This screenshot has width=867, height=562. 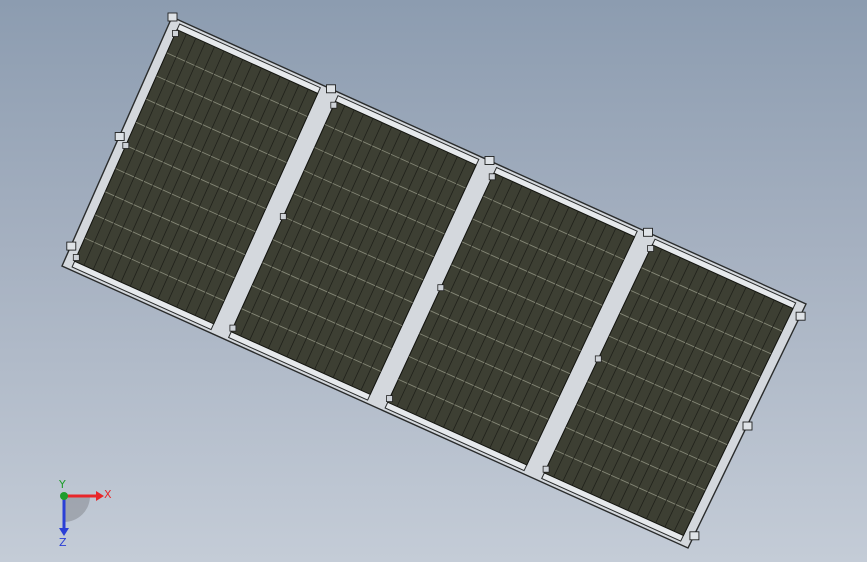 What do you see at coordinates (63, 542) in the screenshot?
I see `z-axis-label: Z` at bounding box center [63, 542].